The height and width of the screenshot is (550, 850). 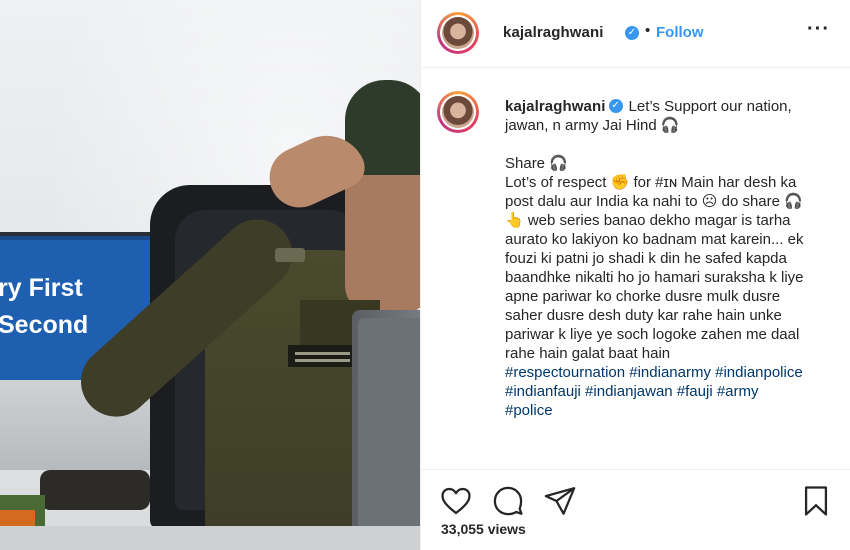 I want to click on rank-badge, so click(x=290, y=255).